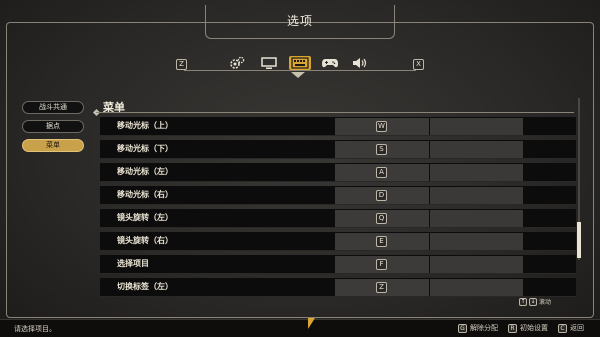  Describe the element at coordinates (462, 328) in the screenshot. I see `key-cap: G` at that location.